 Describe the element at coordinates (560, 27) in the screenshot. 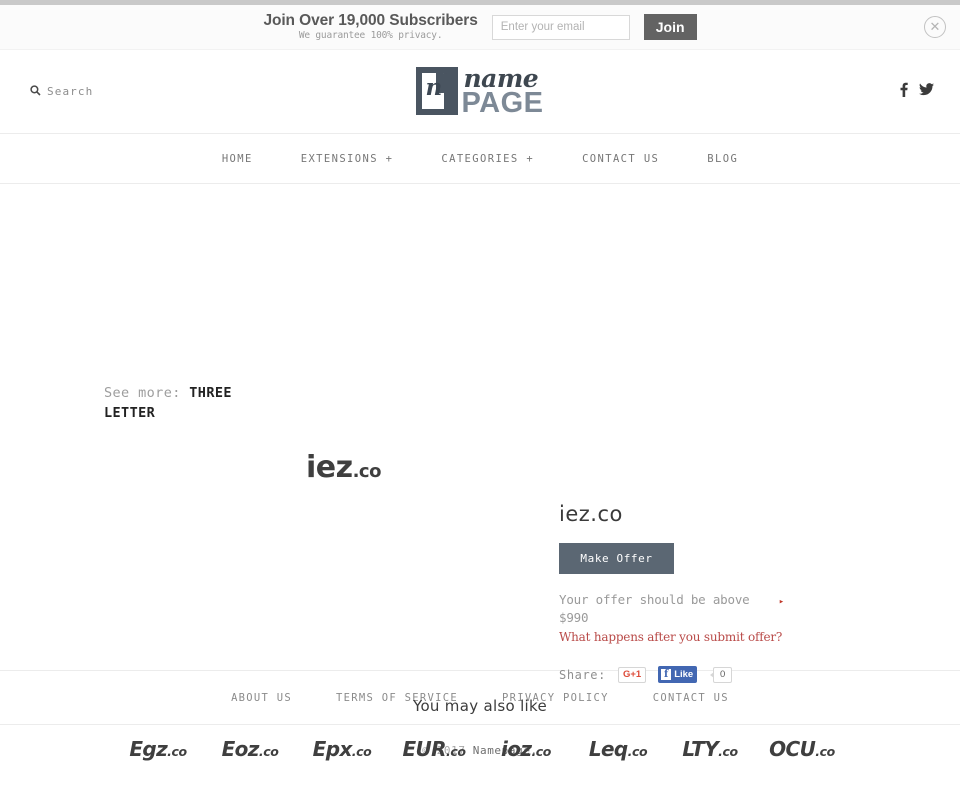

I see `email-input` at that location.